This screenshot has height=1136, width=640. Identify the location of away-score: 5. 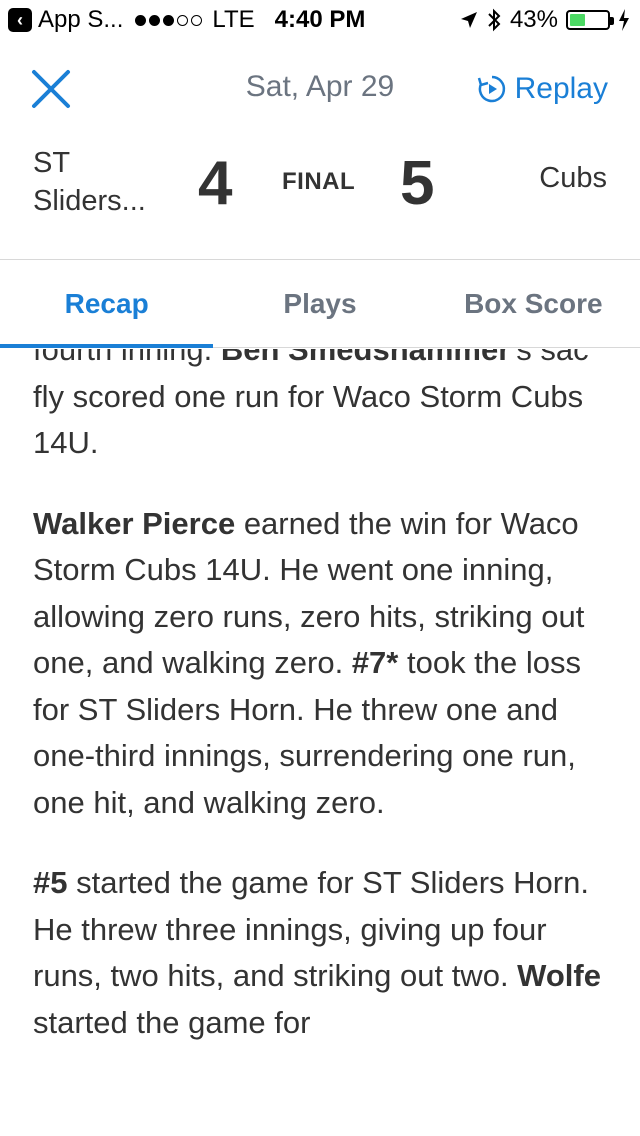
(417, 183).